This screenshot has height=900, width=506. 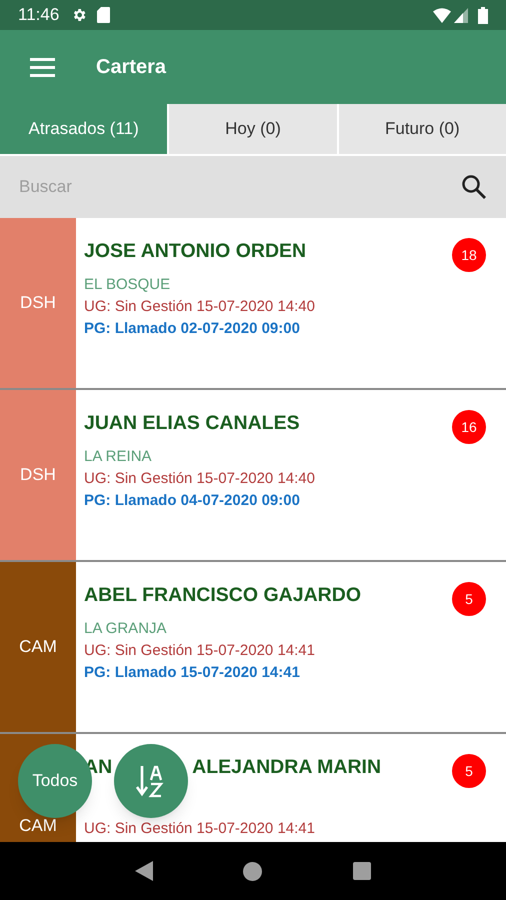 What do you see at coordinates (42, 67) in the screenshot?
I see `menu-icon` at bounding box center [42, 67].